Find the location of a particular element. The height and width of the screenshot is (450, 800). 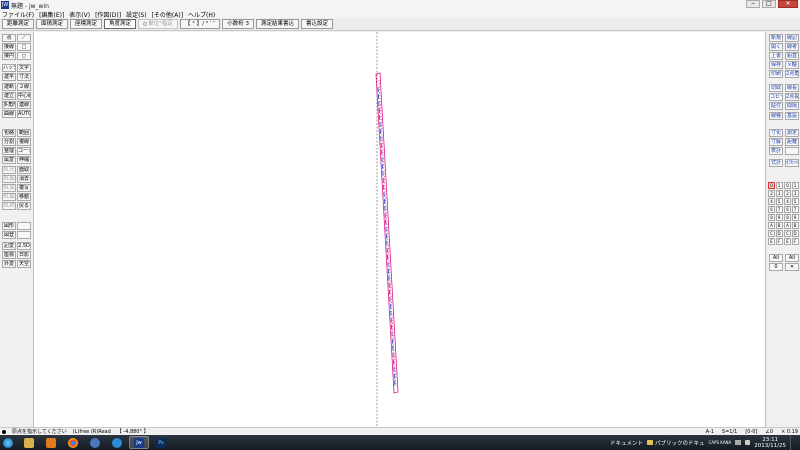

left-tool-12-0: 属変 is located at coordinates (9, 160).